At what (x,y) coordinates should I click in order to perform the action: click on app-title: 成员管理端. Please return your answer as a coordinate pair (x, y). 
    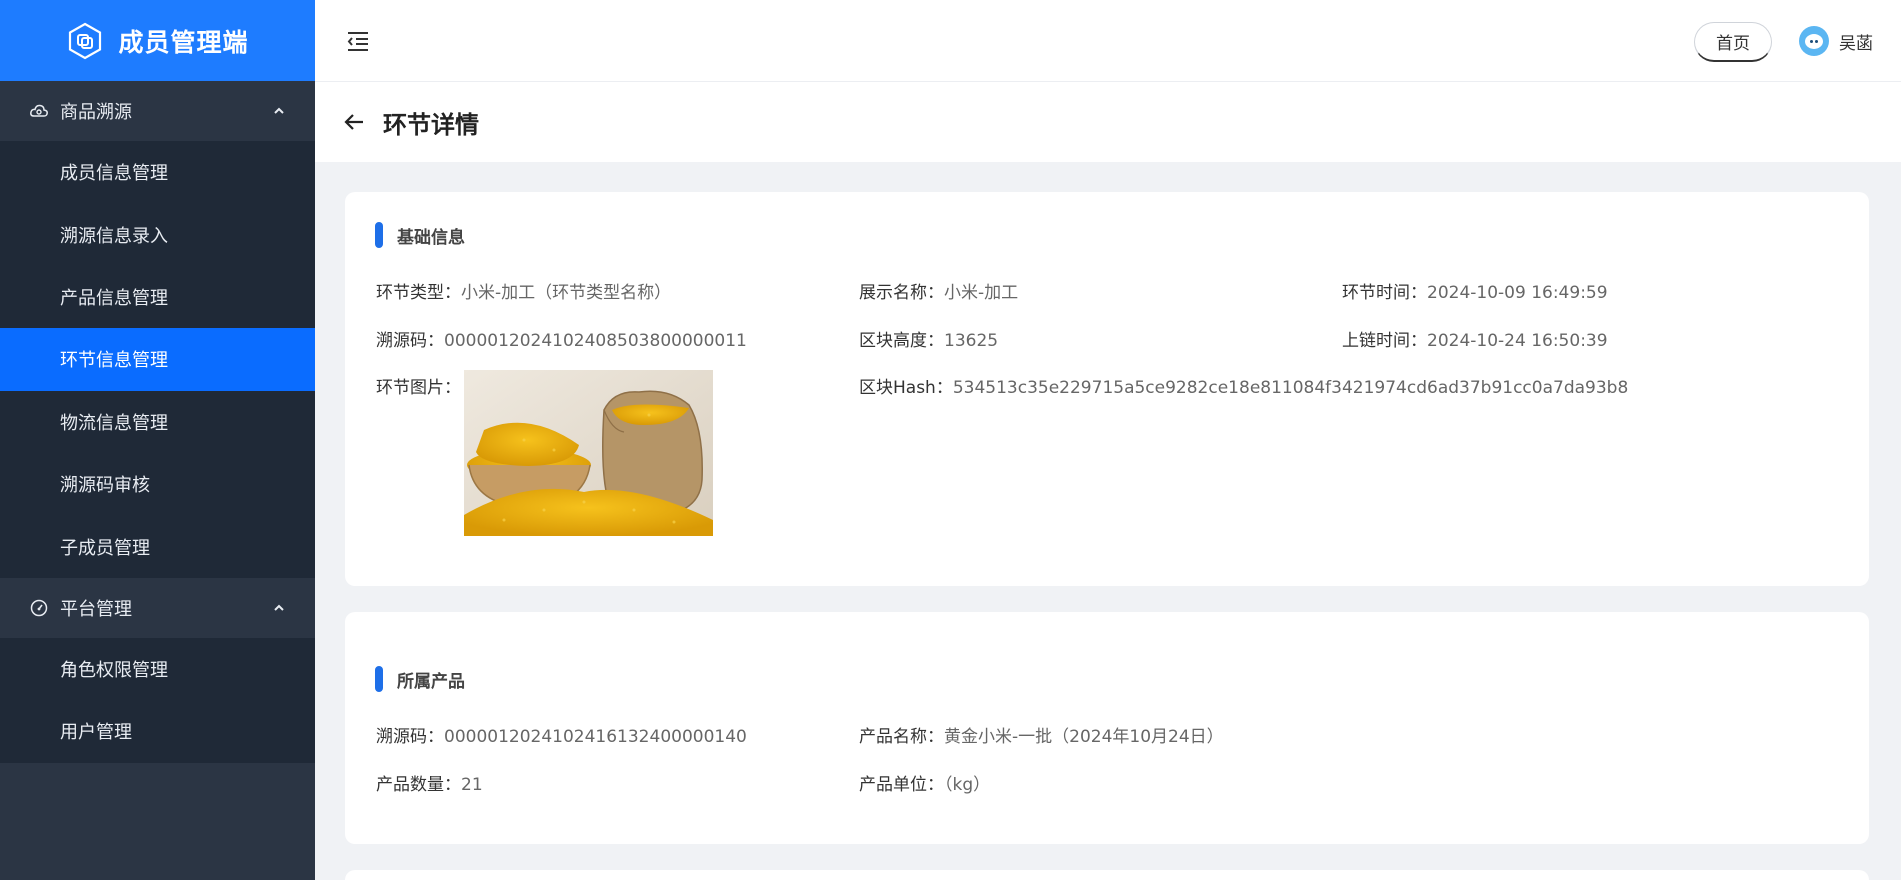
    Looking at the image, I should click on (183, 42).